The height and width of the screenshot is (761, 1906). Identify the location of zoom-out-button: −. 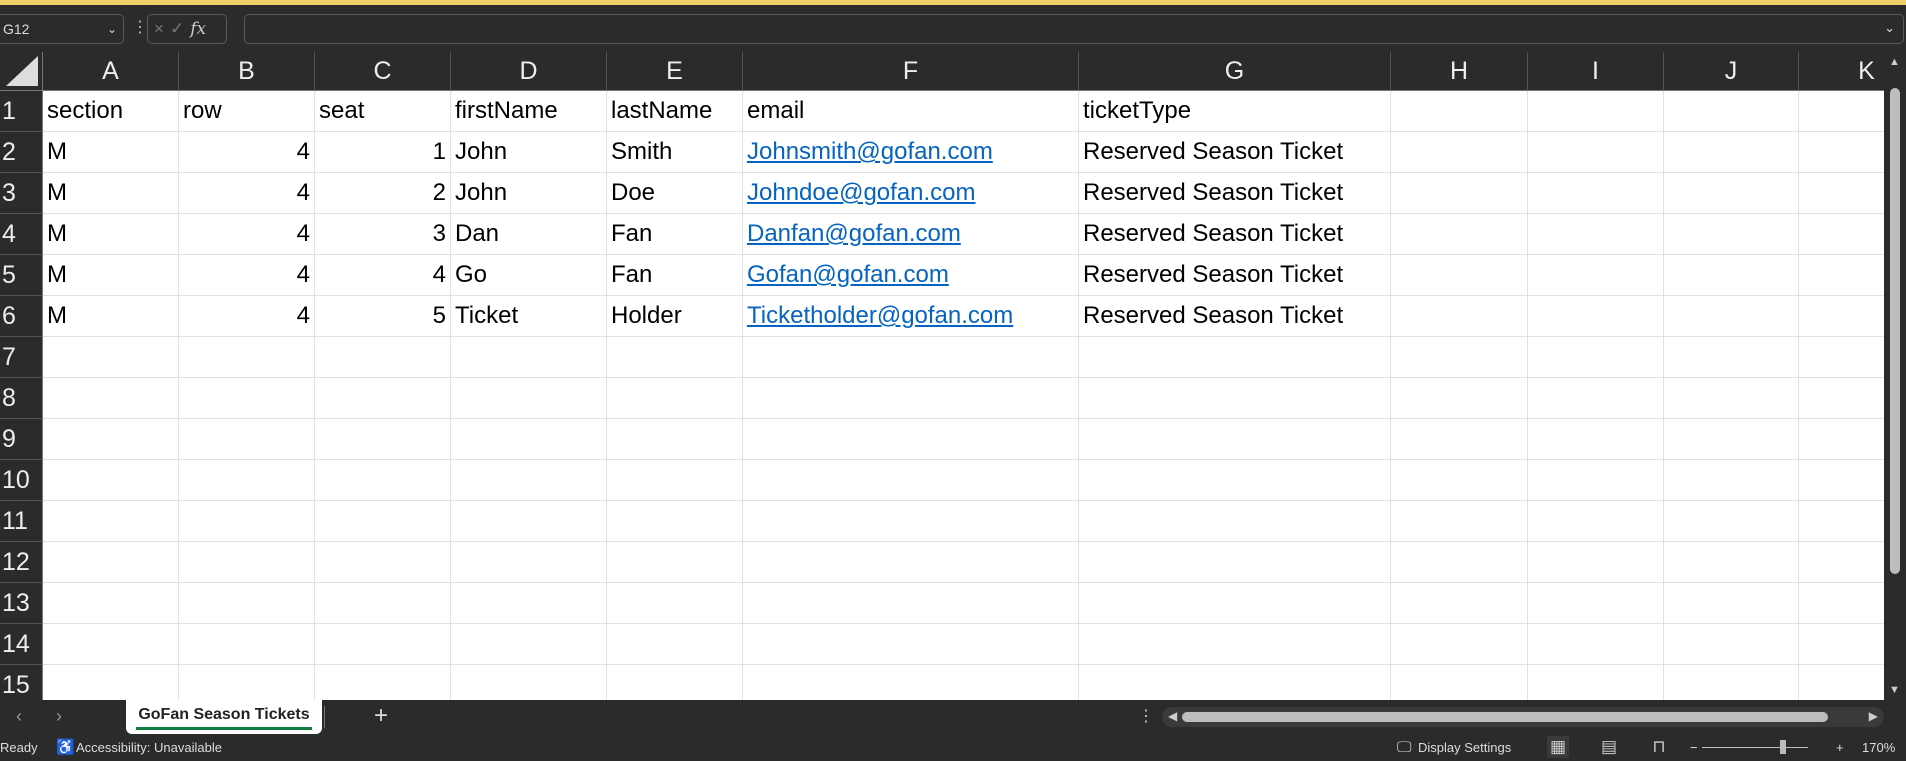
(1694, 747).